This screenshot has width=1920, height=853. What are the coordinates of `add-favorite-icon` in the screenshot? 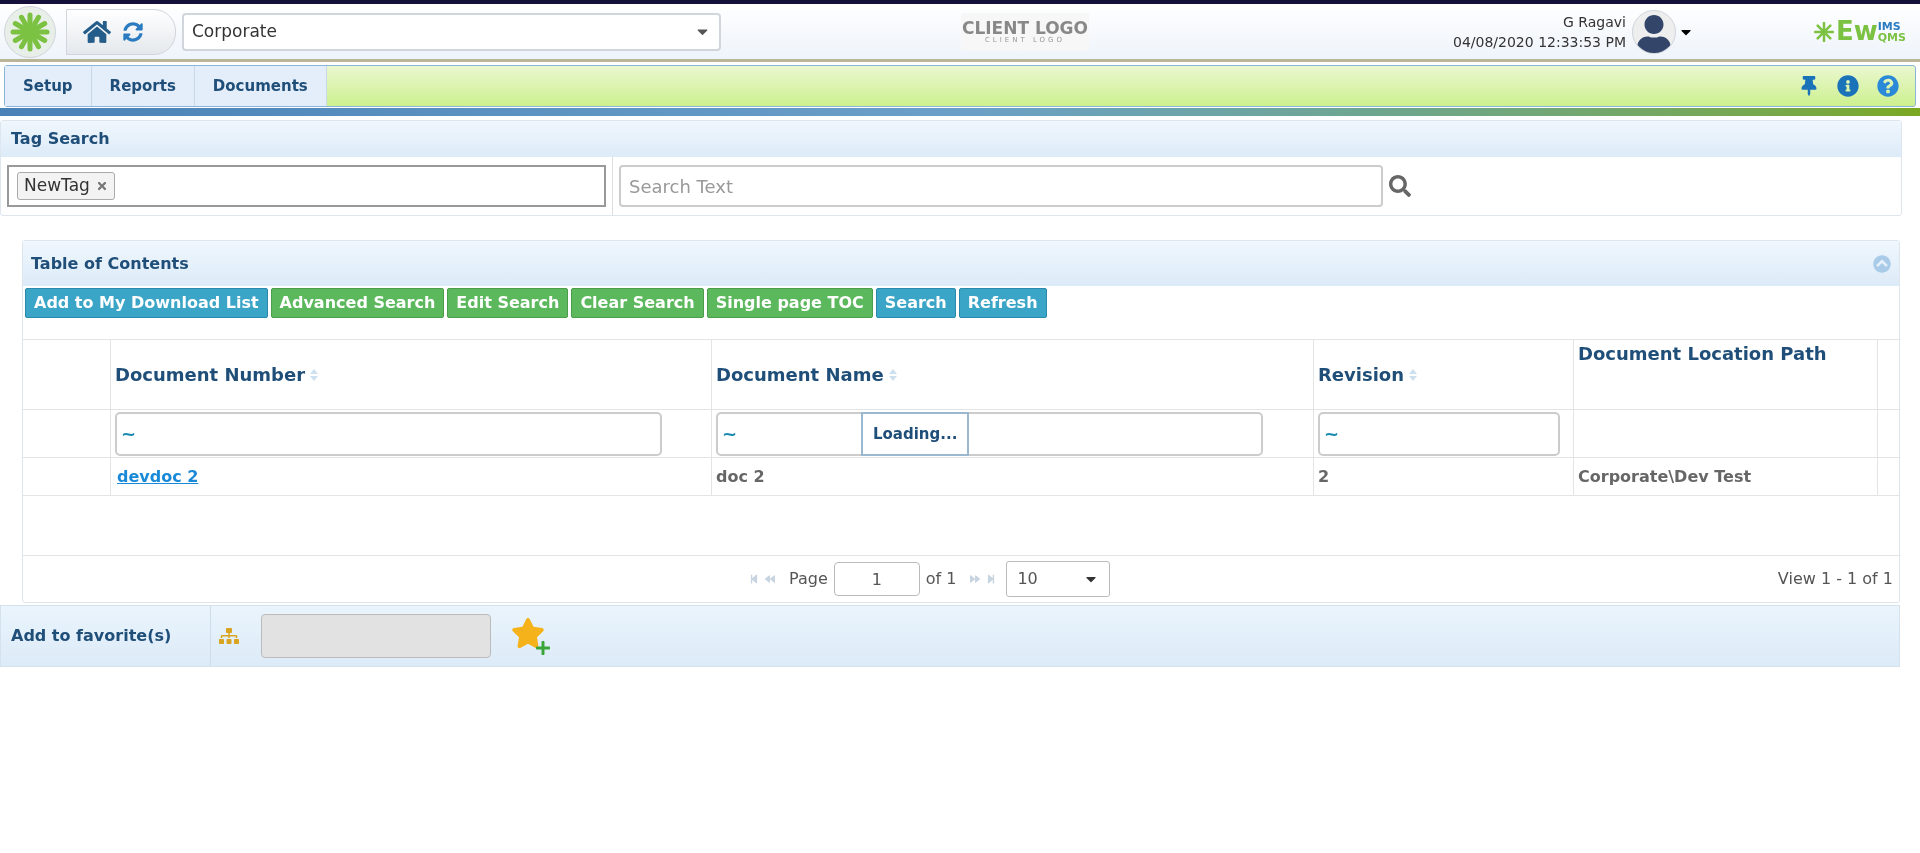 It's located at (531, 636).